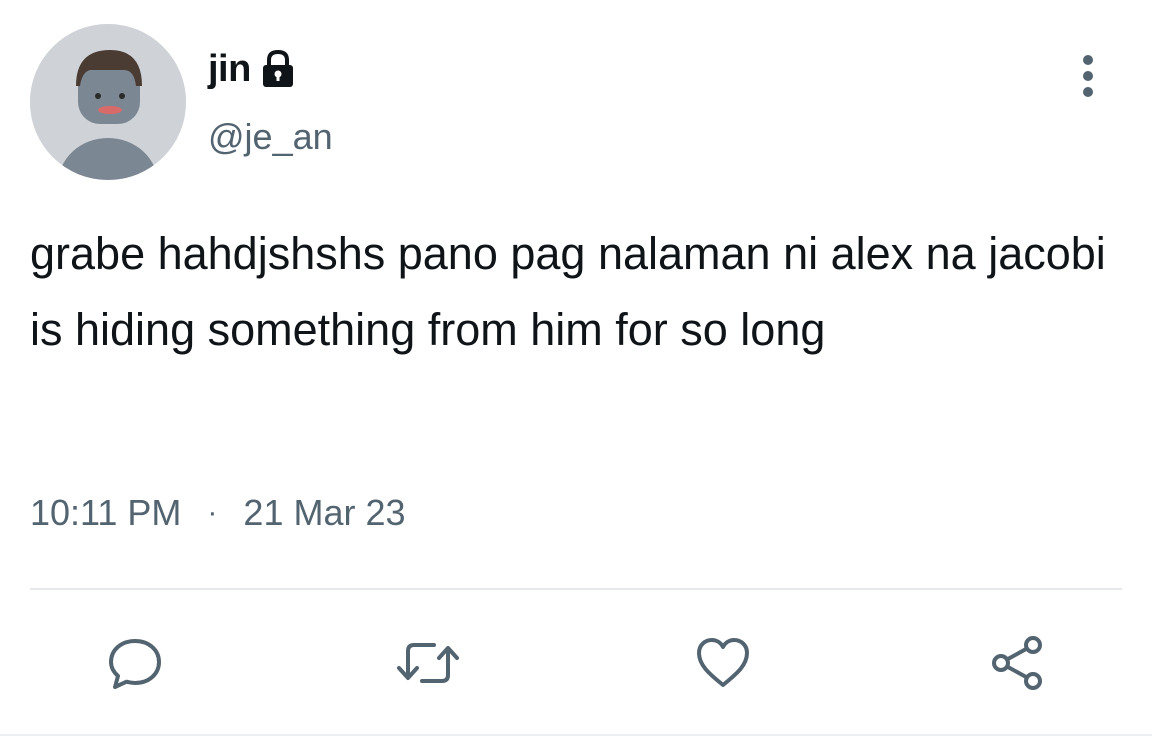  What do you see at coordinates (105, 513) in the screenshot?
I see `tweet-time: 10:11 PM` at bounding box center [105, 513].